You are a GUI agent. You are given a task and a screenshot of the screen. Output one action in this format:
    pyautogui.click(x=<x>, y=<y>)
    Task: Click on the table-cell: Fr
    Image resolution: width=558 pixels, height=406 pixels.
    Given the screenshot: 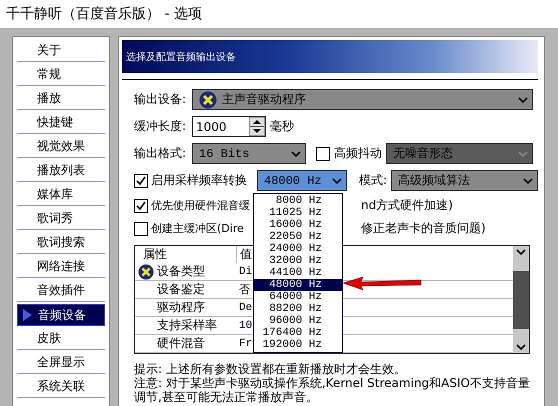 What is the action you would take?
    pyautogui.click(x=245, y=344)
    